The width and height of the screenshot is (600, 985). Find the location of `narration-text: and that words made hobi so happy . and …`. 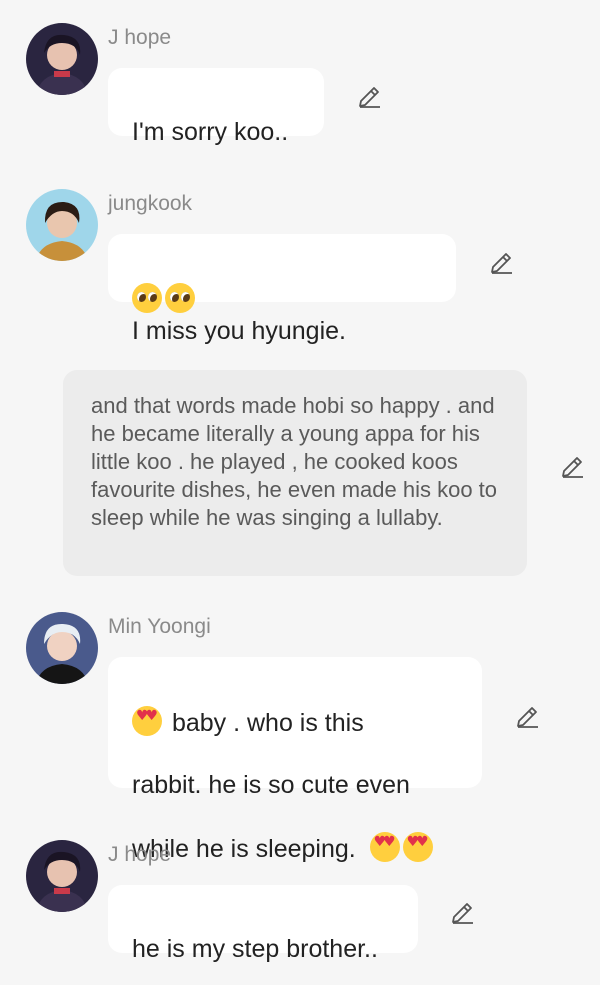

narration-text: and that words made hobi so happy . and … is located at coordinates (294, 461).